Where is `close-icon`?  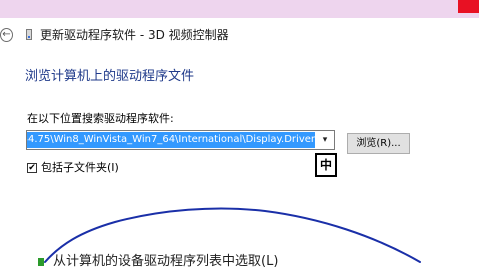 close-icon is located at coordinates (468, 6).